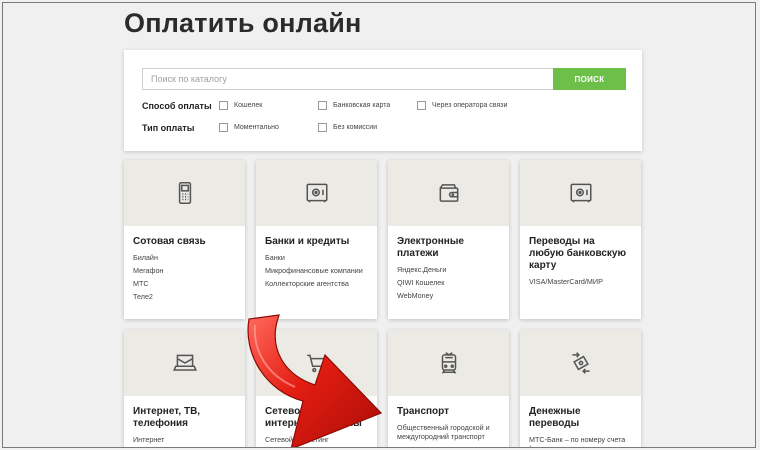 The image size is (760, 450). I want to click on laptop-icon, so click(184, 362).